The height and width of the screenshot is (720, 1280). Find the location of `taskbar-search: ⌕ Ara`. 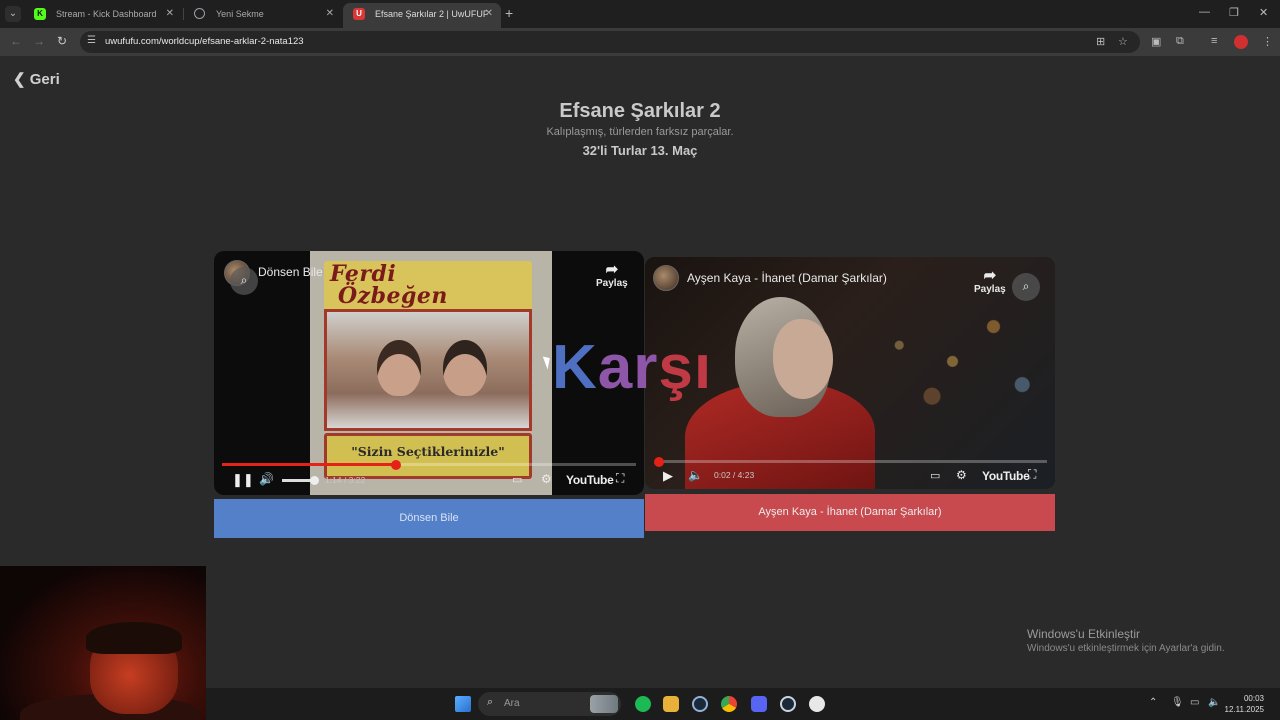

taskbar-search: ⌕ Ara is located at coordinates (549, 704).